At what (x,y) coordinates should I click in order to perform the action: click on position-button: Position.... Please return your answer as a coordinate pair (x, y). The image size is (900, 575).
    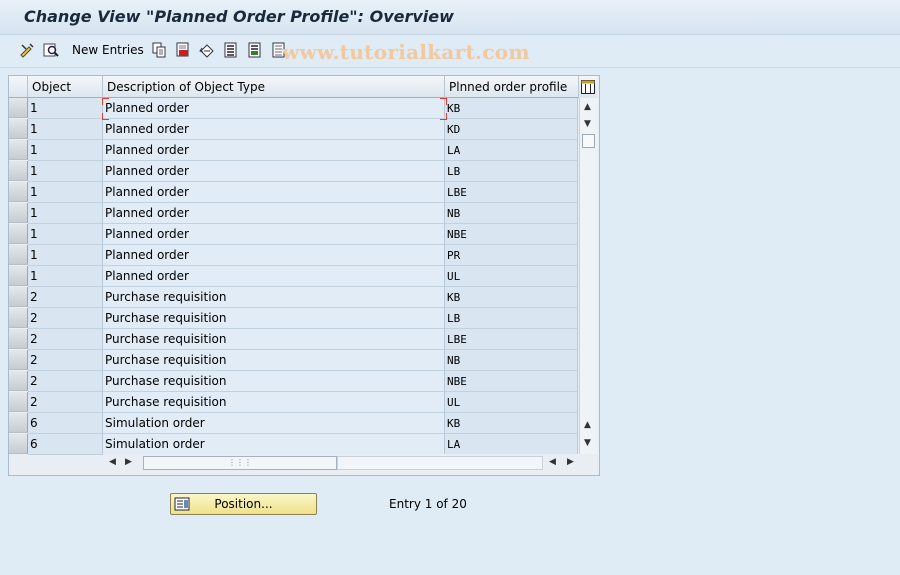
    Looking at the image, I should click on (243, 504).